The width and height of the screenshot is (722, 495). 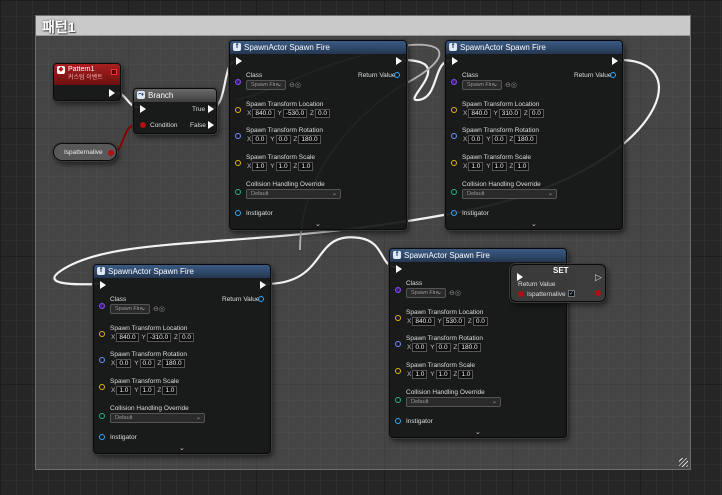 I want to click on branch-true-out-pin, so click(x=211, y=109).